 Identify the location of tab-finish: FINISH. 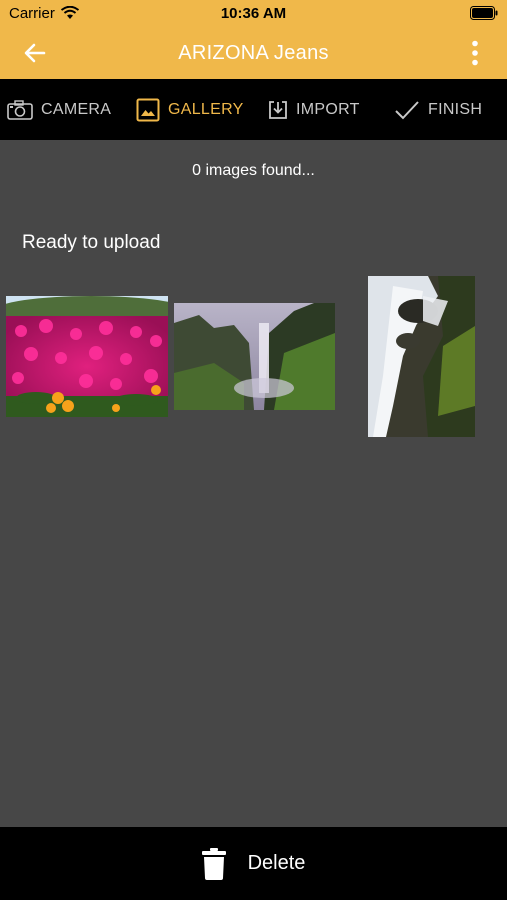
(438, 109).